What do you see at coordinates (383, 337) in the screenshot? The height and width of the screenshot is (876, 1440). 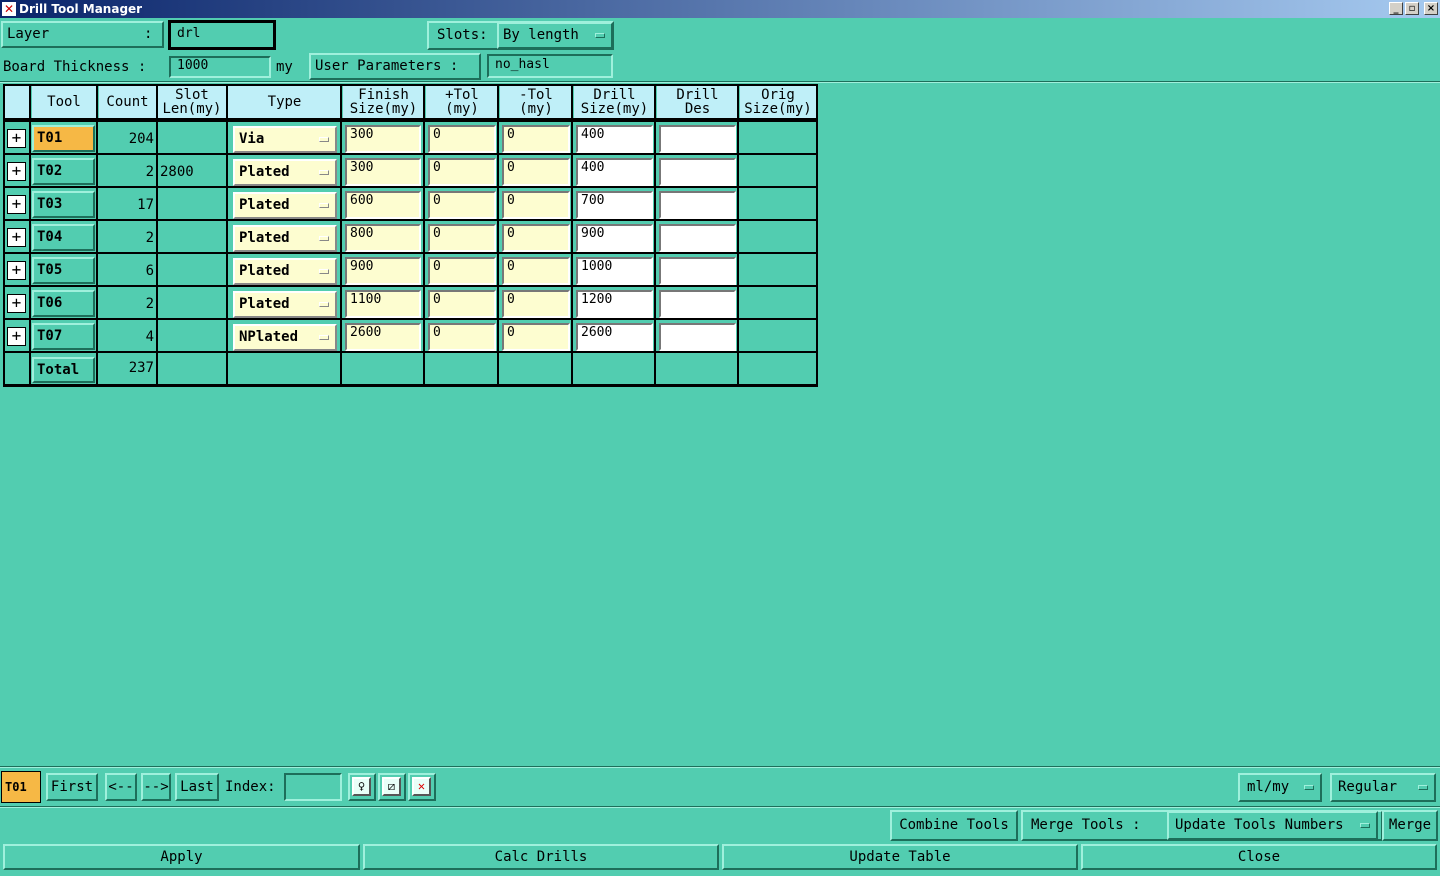 I see `finish-size-input: 2600` at bounding box center [383, 337].